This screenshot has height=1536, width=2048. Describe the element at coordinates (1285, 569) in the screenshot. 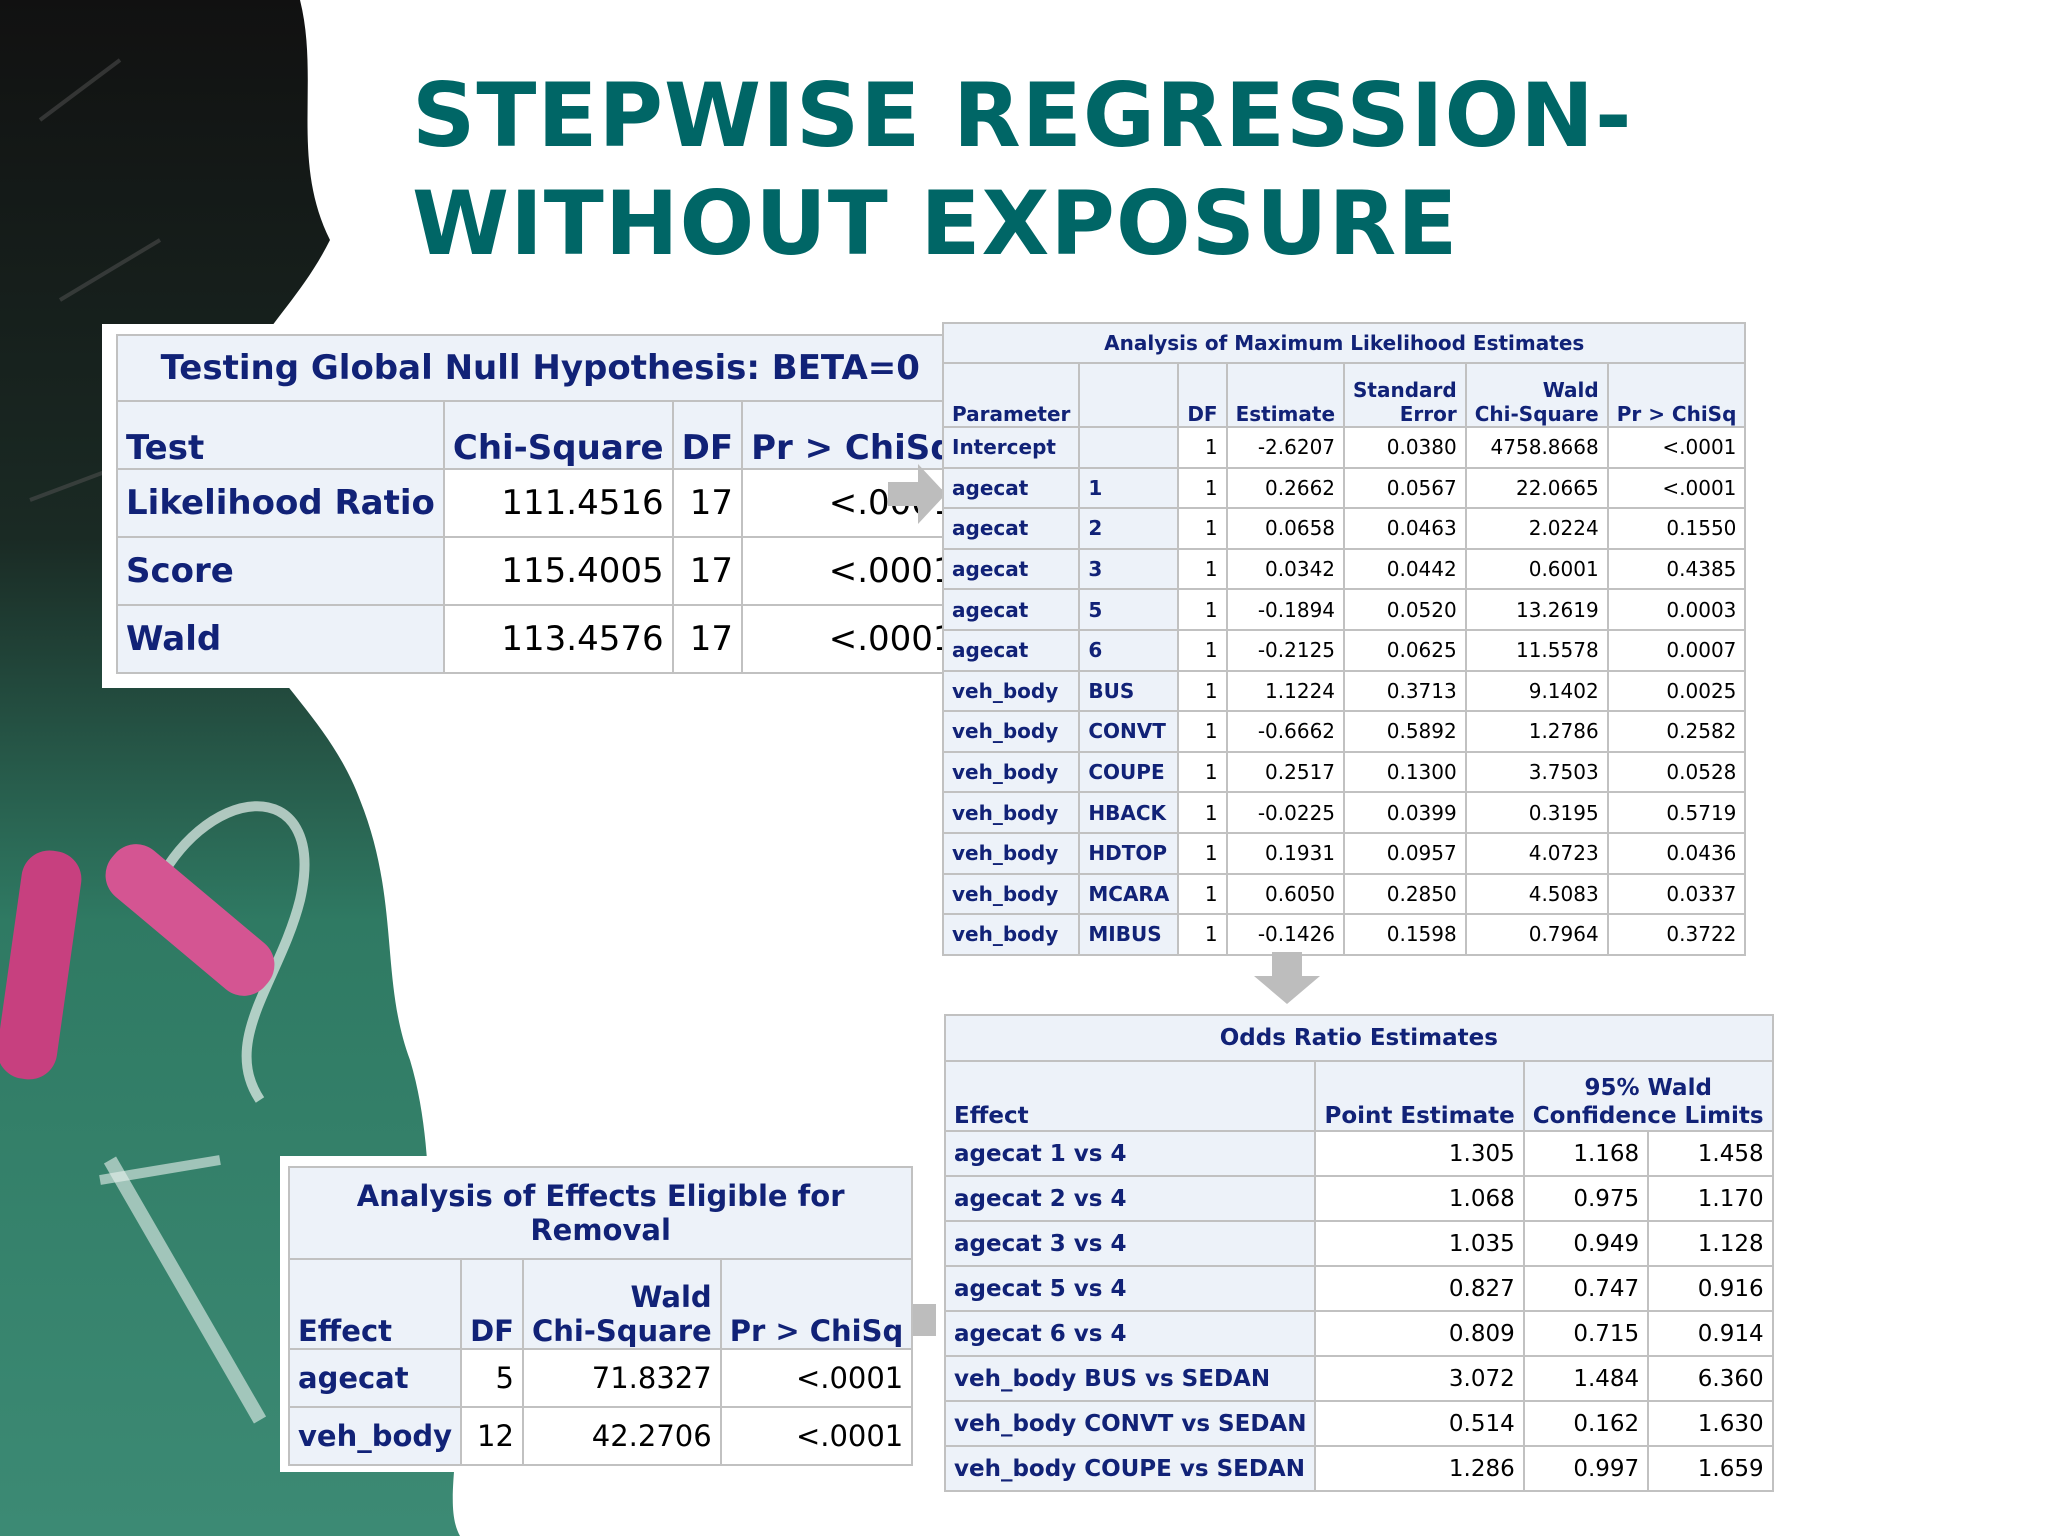

I see `cell: 0.0342` at that location.